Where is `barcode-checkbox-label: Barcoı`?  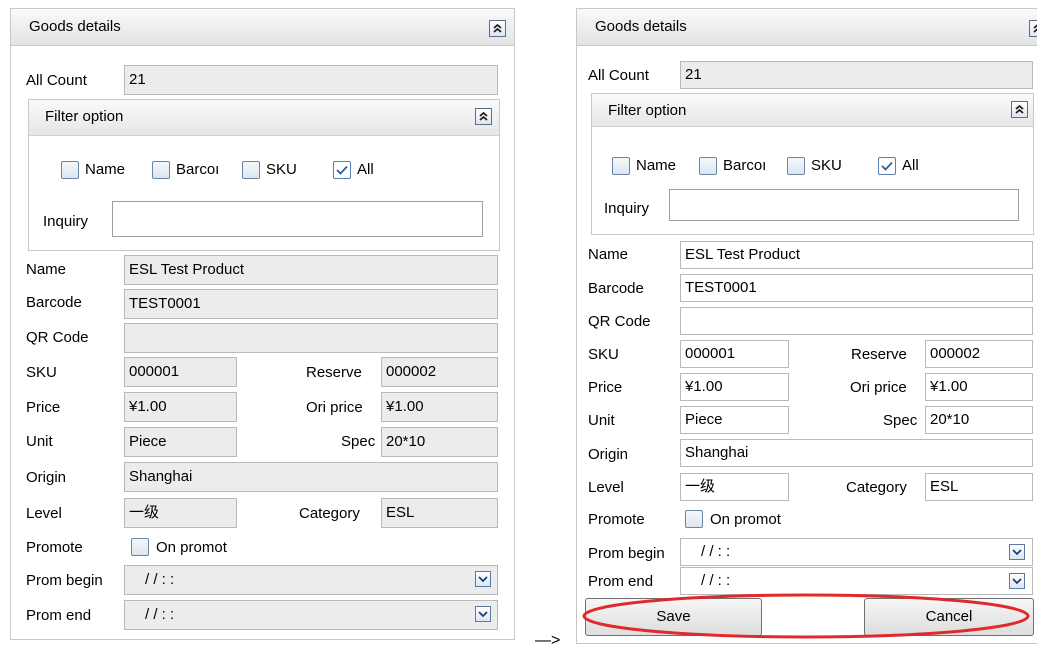
barcode-checkbox-label: Barcoı is located at coordinates (745, 165).